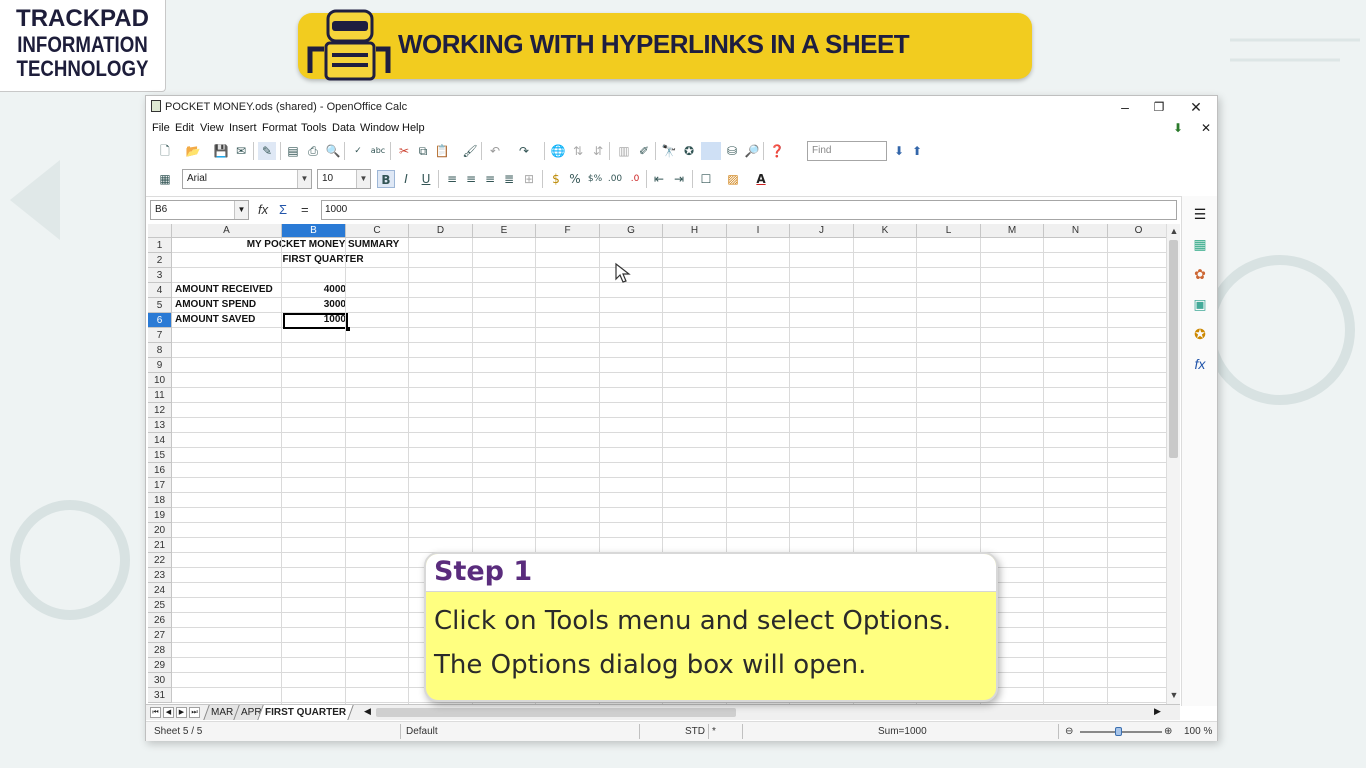 The width and height of the screenshot is (1366, 768). Describe the element at coordinates (160, 245) in the screenshot. I see `row-header-1: 1` at that location.